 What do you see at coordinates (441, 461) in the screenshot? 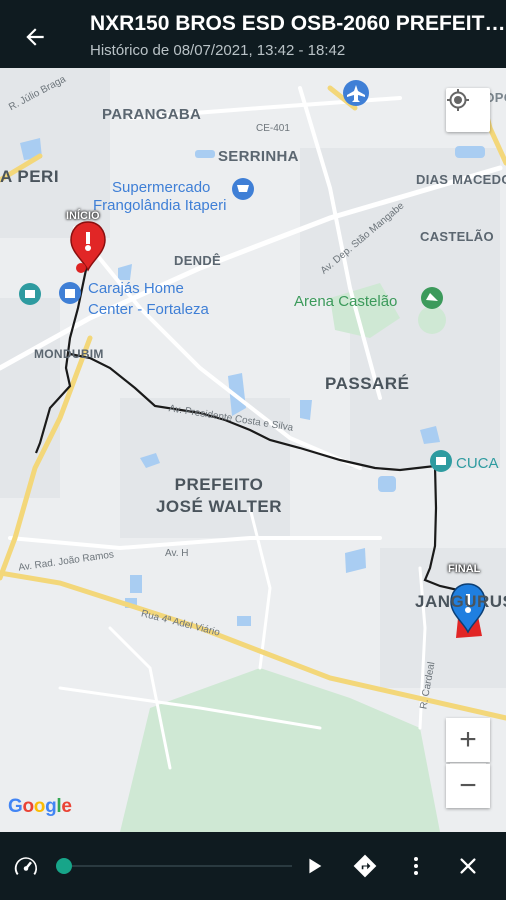
I see `cuca-icon` at bounding box center [441, 461].